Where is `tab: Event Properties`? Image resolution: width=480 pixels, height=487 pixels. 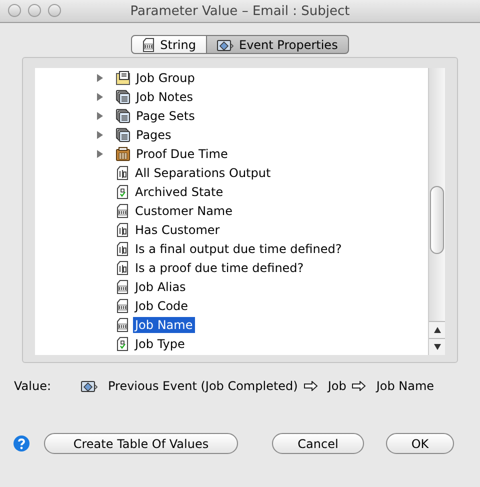
tab: Event Properties is located at coordinates (277, 44).